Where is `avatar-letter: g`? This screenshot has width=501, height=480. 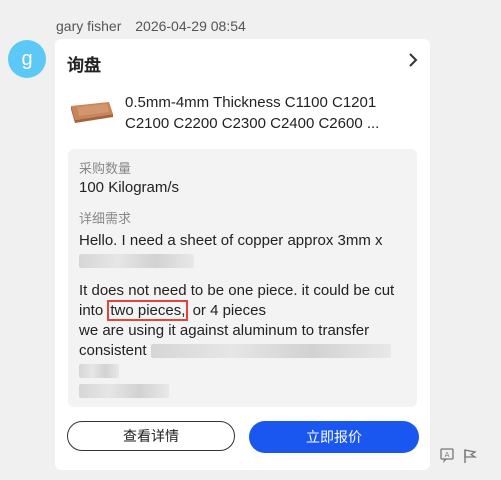 avatar-letter: g is located at coordinates (27, 58).